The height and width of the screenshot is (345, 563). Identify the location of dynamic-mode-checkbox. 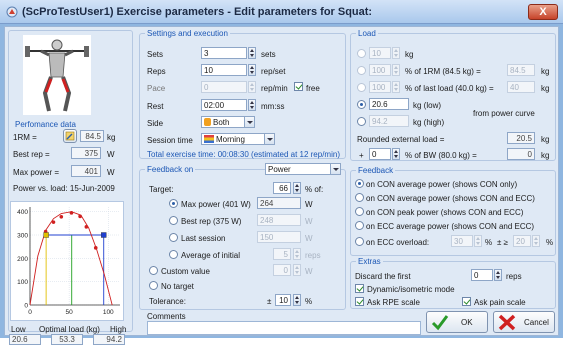
(359, 288).